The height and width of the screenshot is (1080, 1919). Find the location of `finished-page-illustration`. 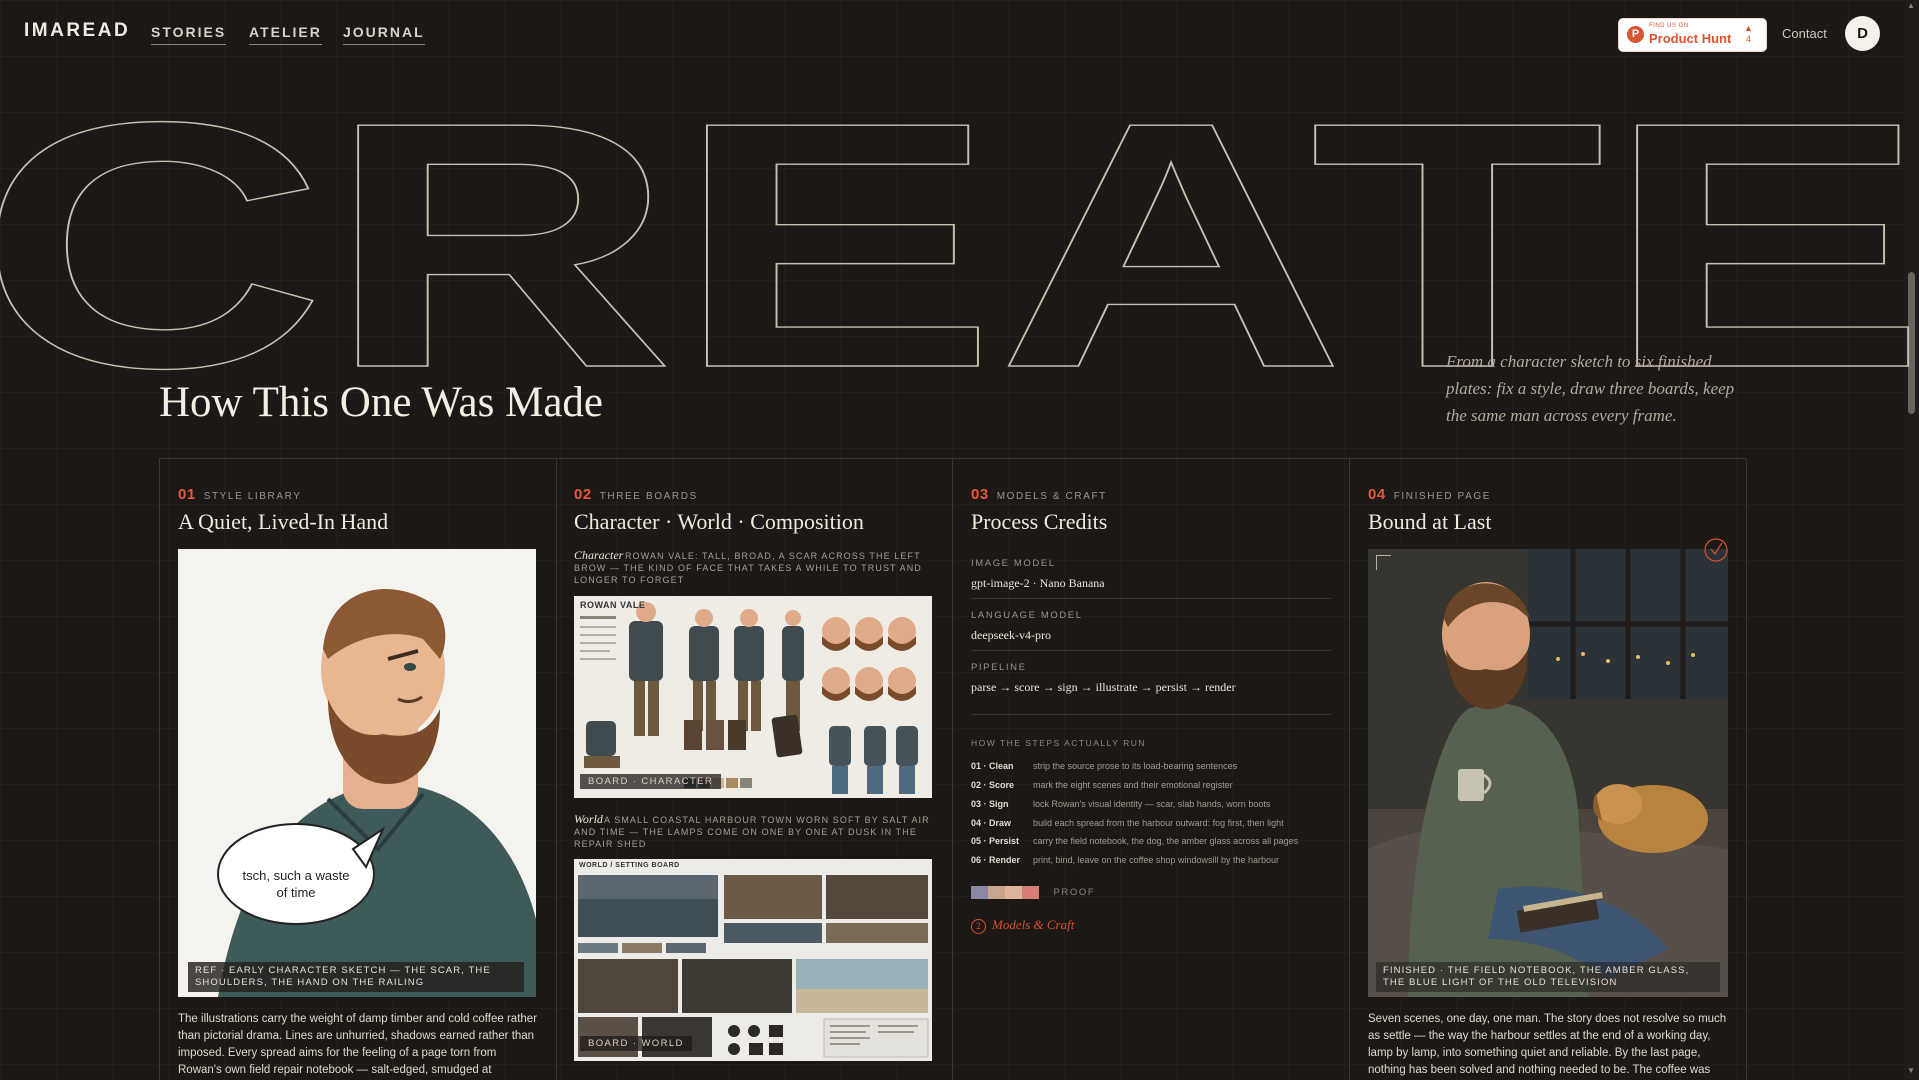

finished-page-illustration is located at coordinates (1548, 773).